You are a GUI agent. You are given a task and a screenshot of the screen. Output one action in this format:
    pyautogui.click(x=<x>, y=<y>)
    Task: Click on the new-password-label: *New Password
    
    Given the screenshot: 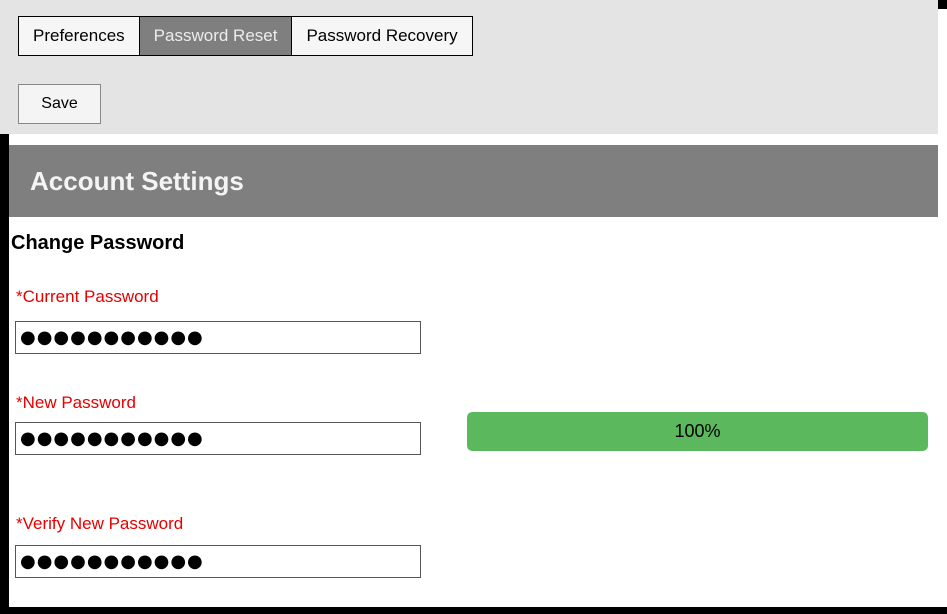 What is the action you would take?
    pyautogui.click(x=76, y=402)
    